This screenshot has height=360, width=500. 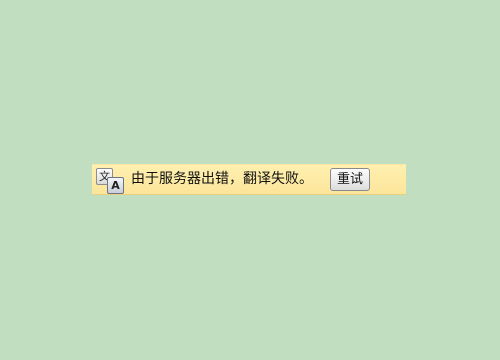 What do you see at coordinates (350, 179) in the screenshot?
I see `retry-button: 重试` at bounding box center [350, 179].